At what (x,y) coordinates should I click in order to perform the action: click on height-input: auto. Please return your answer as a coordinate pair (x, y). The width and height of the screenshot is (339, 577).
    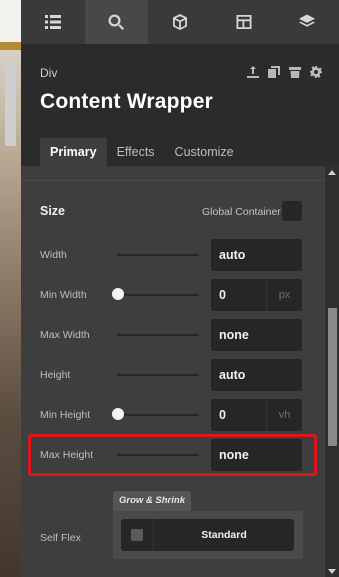
    Looking at the image, I should click on (256, 375).